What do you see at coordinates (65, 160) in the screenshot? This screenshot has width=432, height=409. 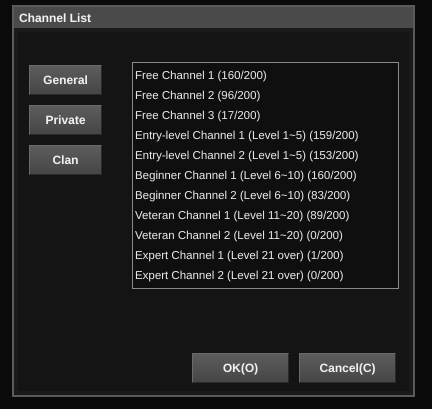 I see `category-button: Clan` at bounding box center [65, 160].